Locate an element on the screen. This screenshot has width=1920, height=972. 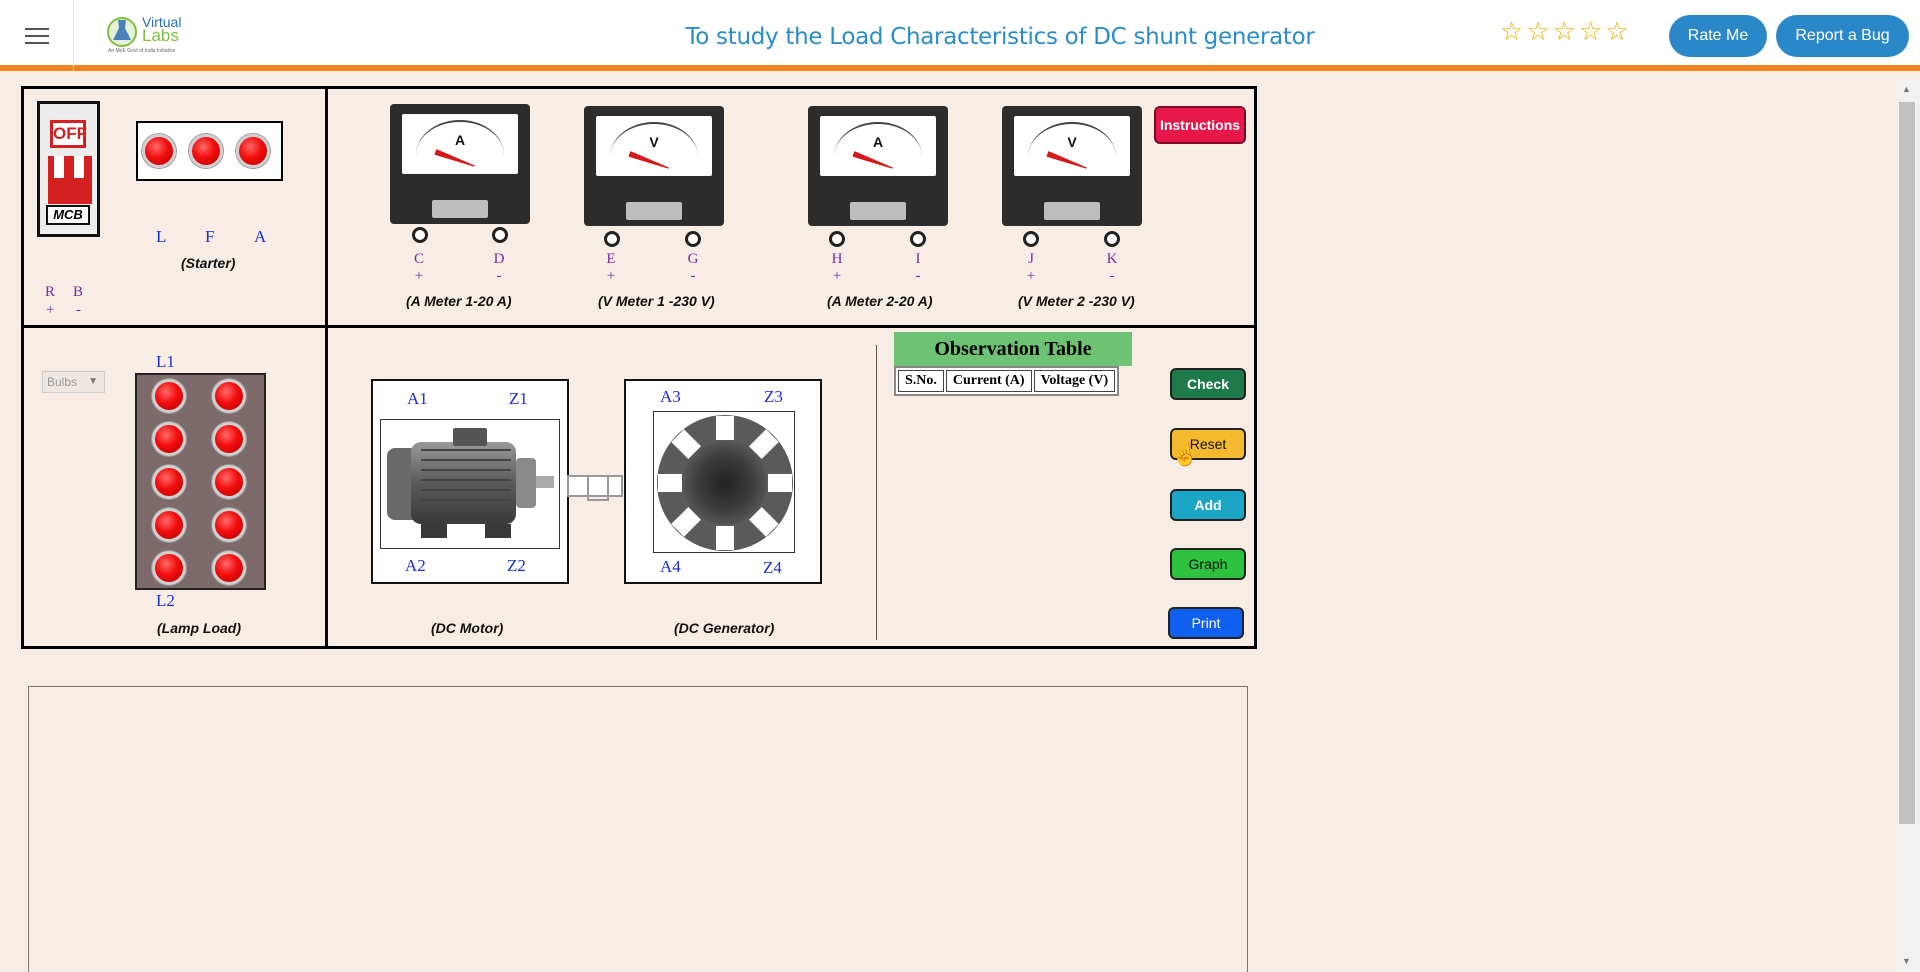
terminal-label-d: D is located at coordinates (499, 259).